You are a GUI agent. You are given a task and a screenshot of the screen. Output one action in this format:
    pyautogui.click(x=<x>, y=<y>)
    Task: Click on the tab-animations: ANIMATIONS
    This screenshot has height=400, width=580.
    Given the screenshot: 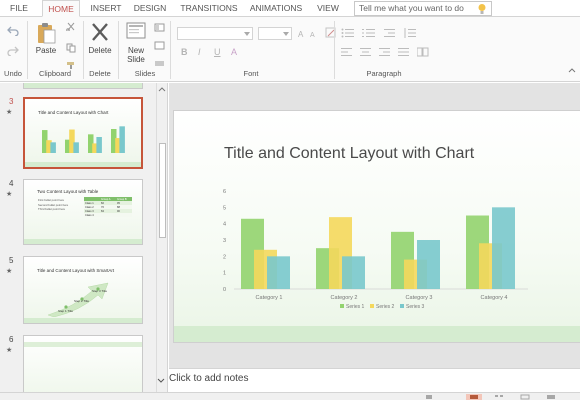 What is the action you would take?
    pyautogui.click(x=276, y=8)
    